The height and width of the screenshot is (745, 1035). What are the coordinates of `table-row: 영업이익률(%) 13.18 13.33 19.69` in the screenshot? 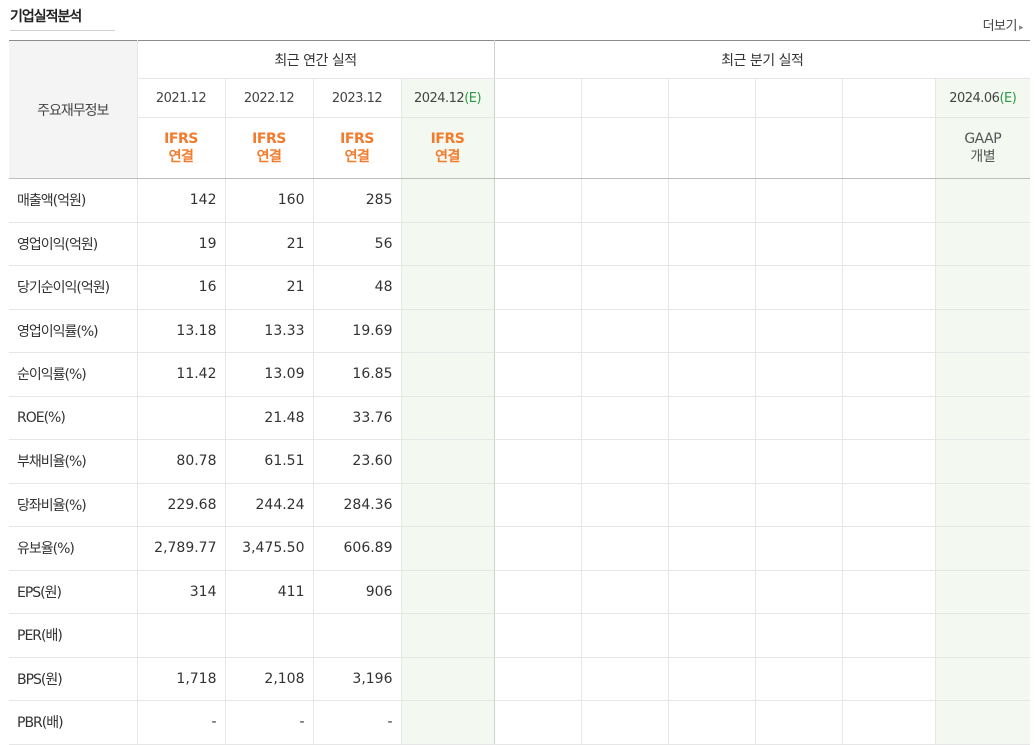 It's located at (519, 330).